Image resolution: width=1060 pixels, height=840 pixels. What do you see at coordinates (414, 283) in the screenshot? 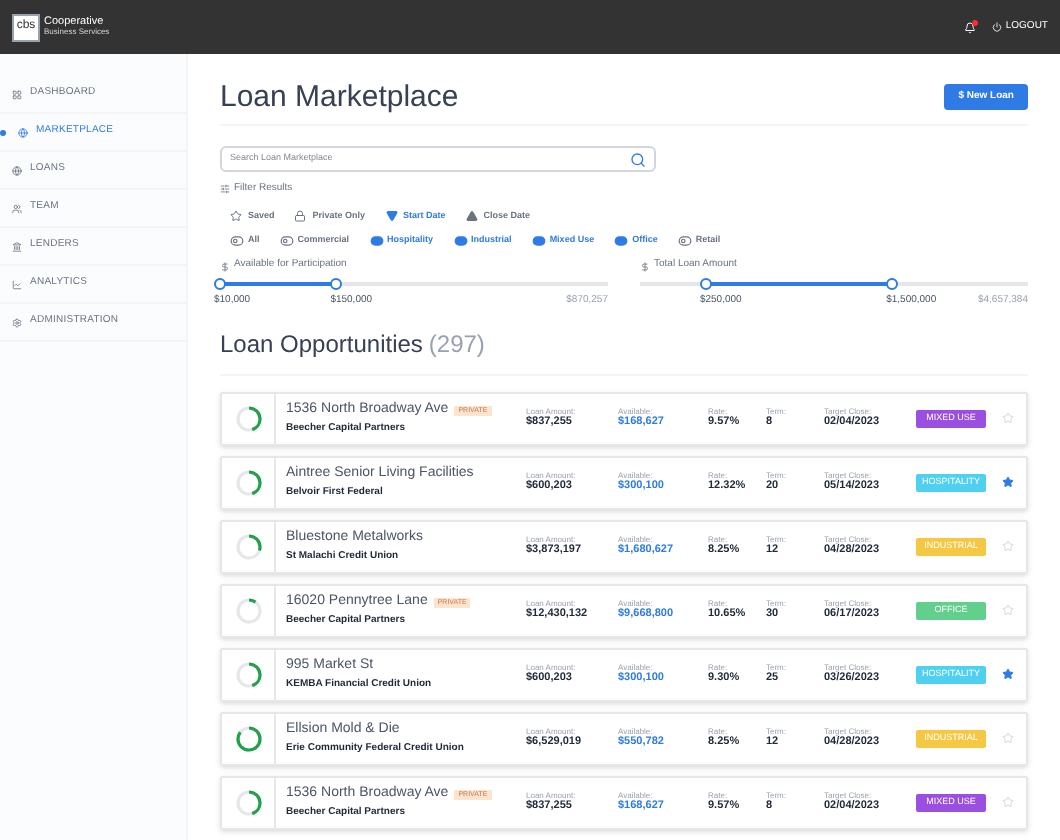
I see `range-slider` at bounding box center [414, 283].